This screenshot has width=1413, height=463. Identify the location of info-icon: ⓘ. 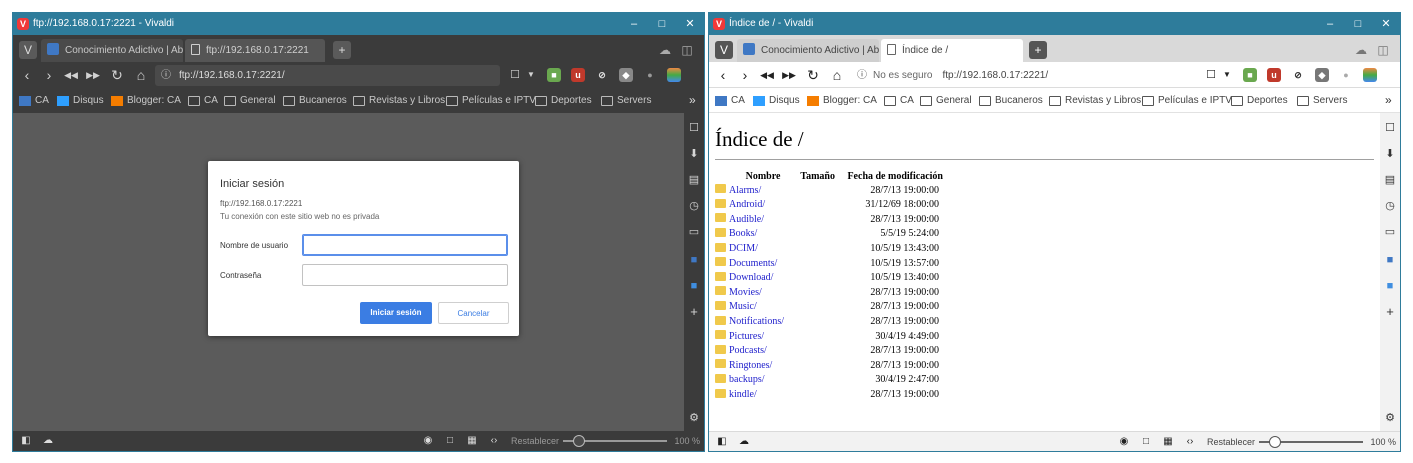
(166, 75).